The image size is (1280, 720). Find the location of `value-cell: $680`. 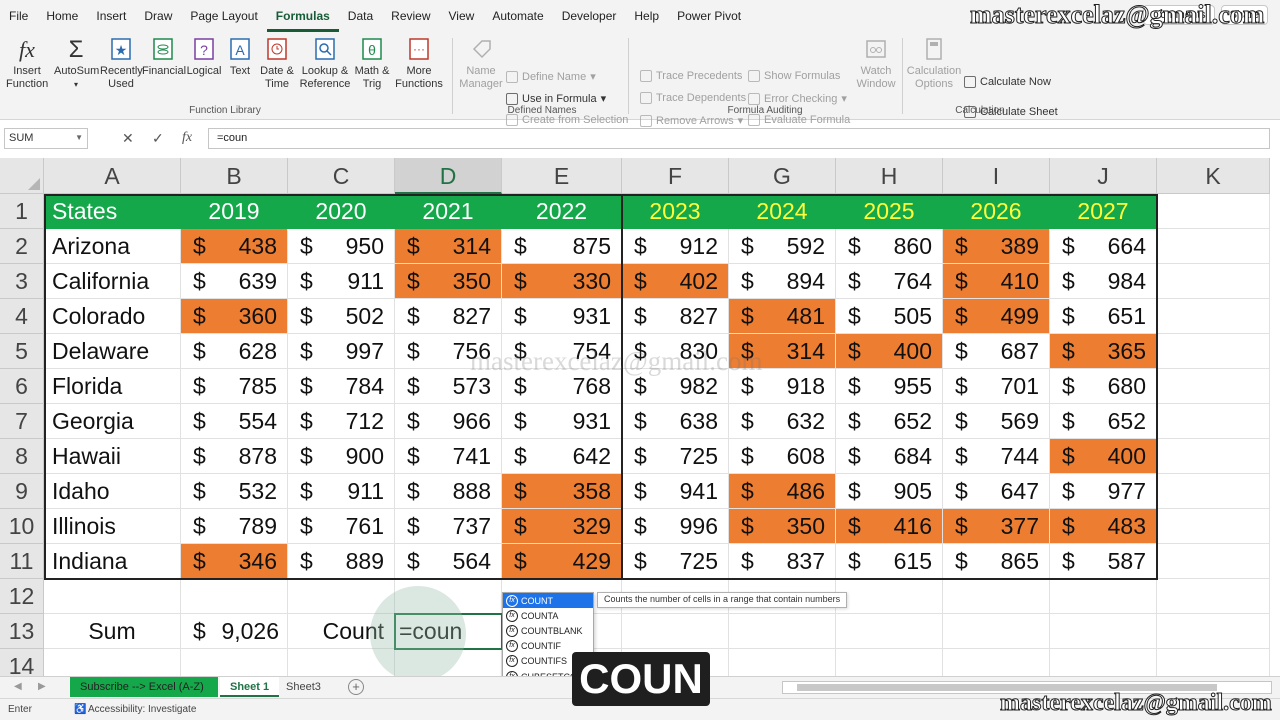

value-cell: $680 is located at coordinates (1103, 386).